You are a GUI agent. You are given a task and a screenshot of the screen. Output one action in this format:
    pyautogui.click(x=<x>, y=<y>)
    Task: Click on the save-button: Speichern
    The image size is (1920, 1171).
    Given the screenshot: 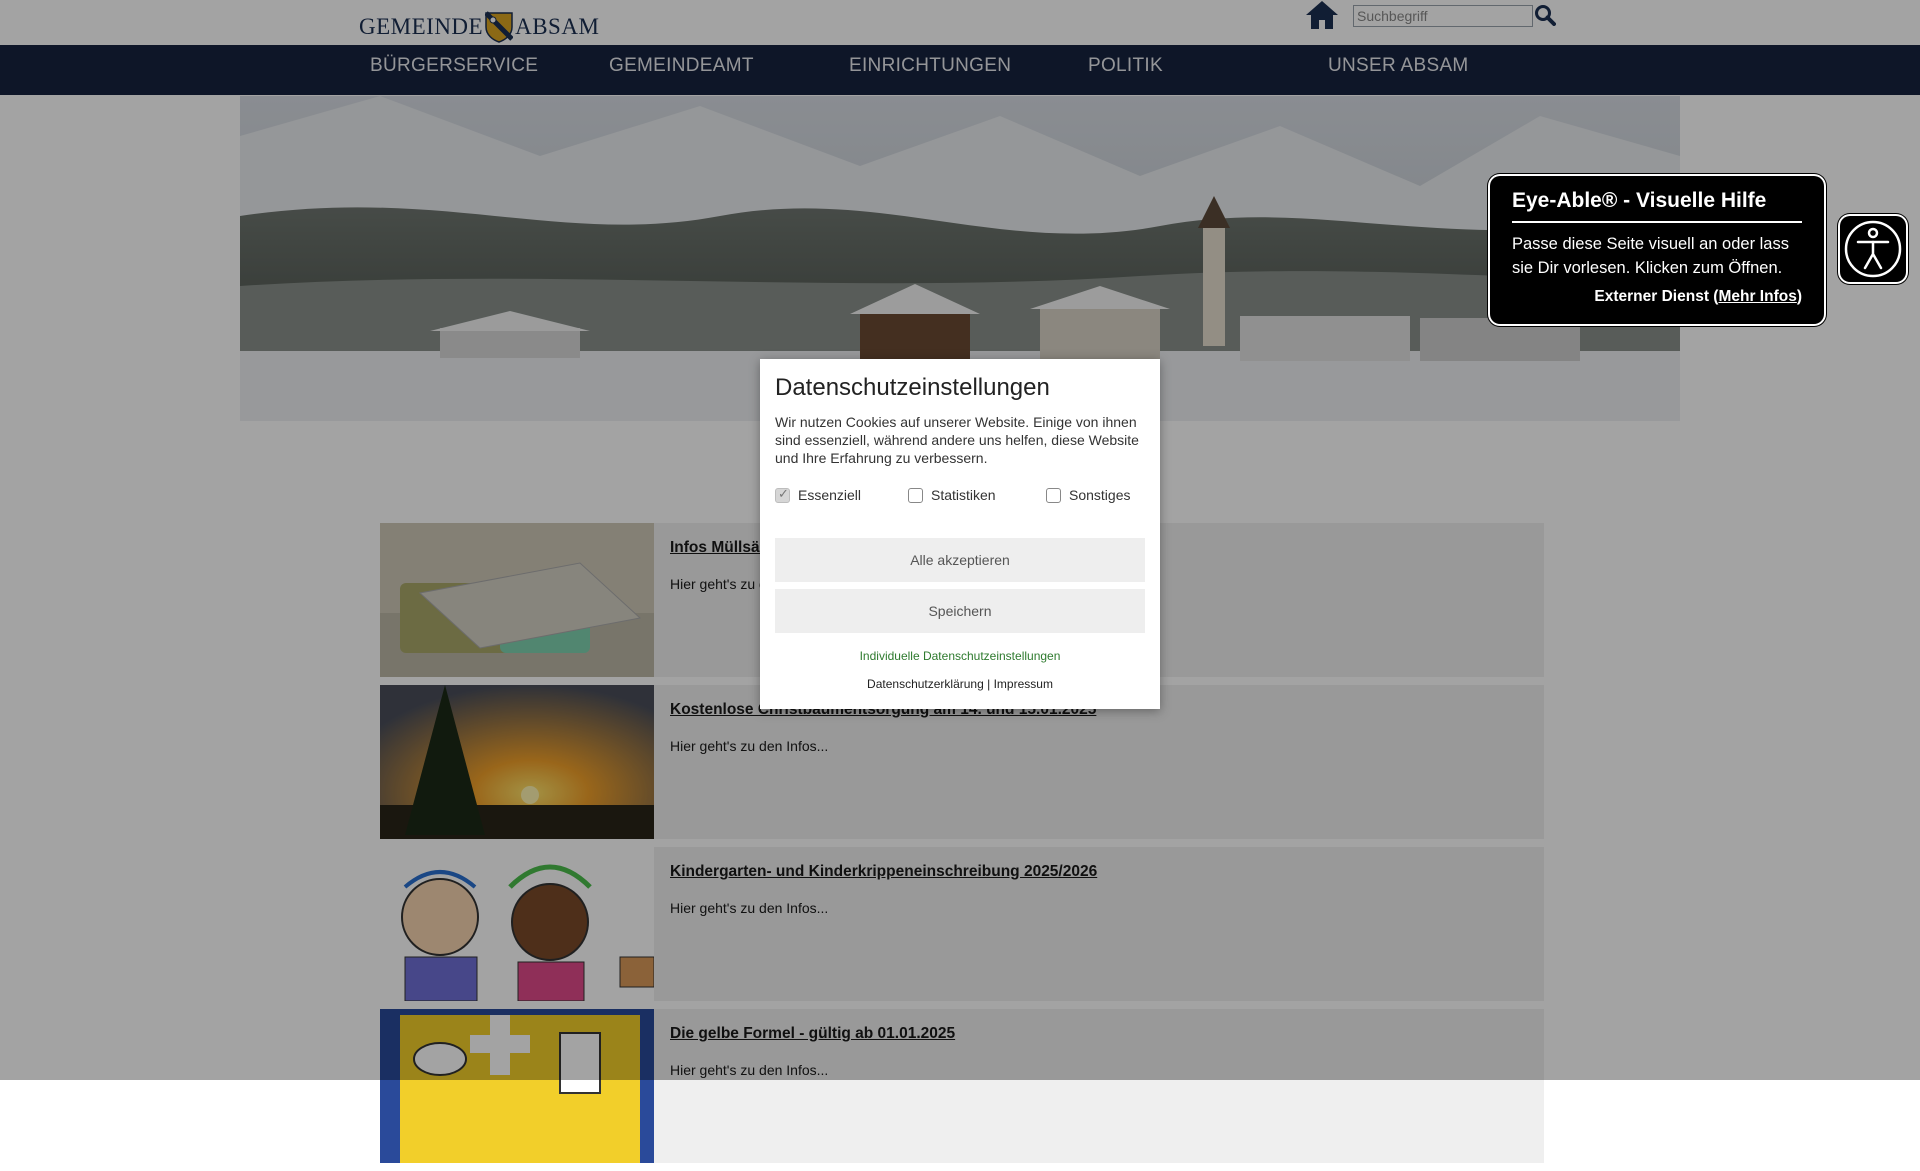 What is the action you would take?
    pyautogui.click(x=960, y=611)
    